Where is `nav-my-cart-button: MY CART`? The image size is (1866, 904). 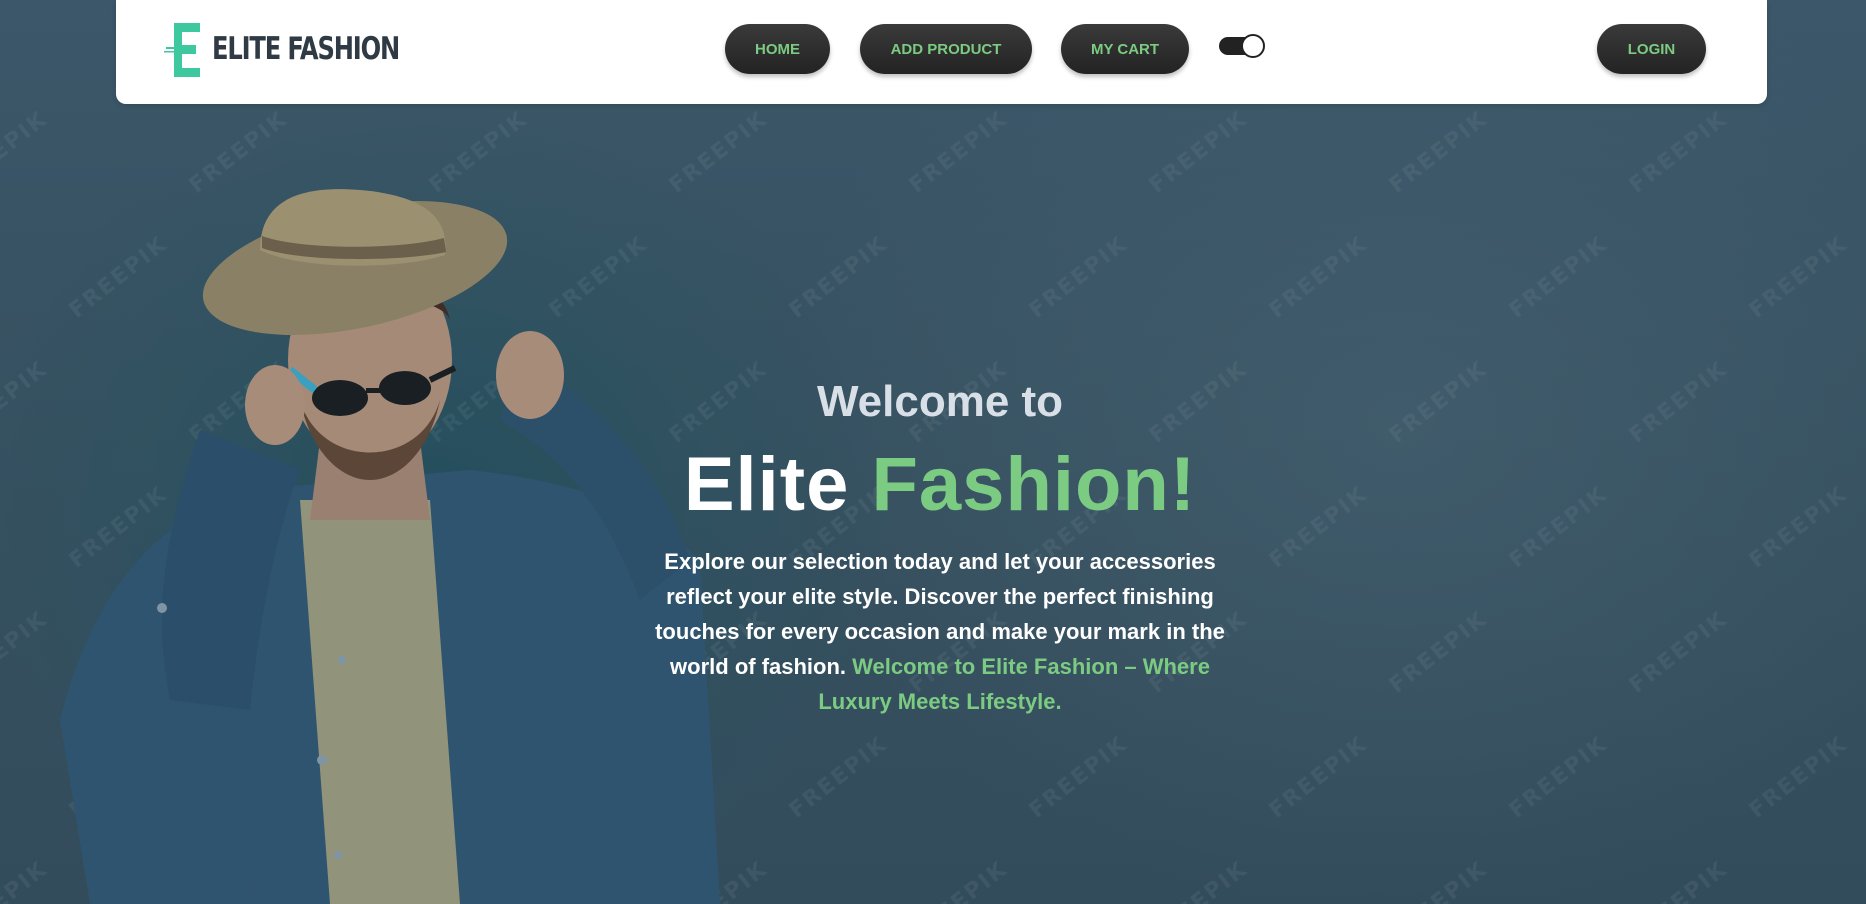
nav-my-cart-button: MY CART is located at coordinates (1125, 49).